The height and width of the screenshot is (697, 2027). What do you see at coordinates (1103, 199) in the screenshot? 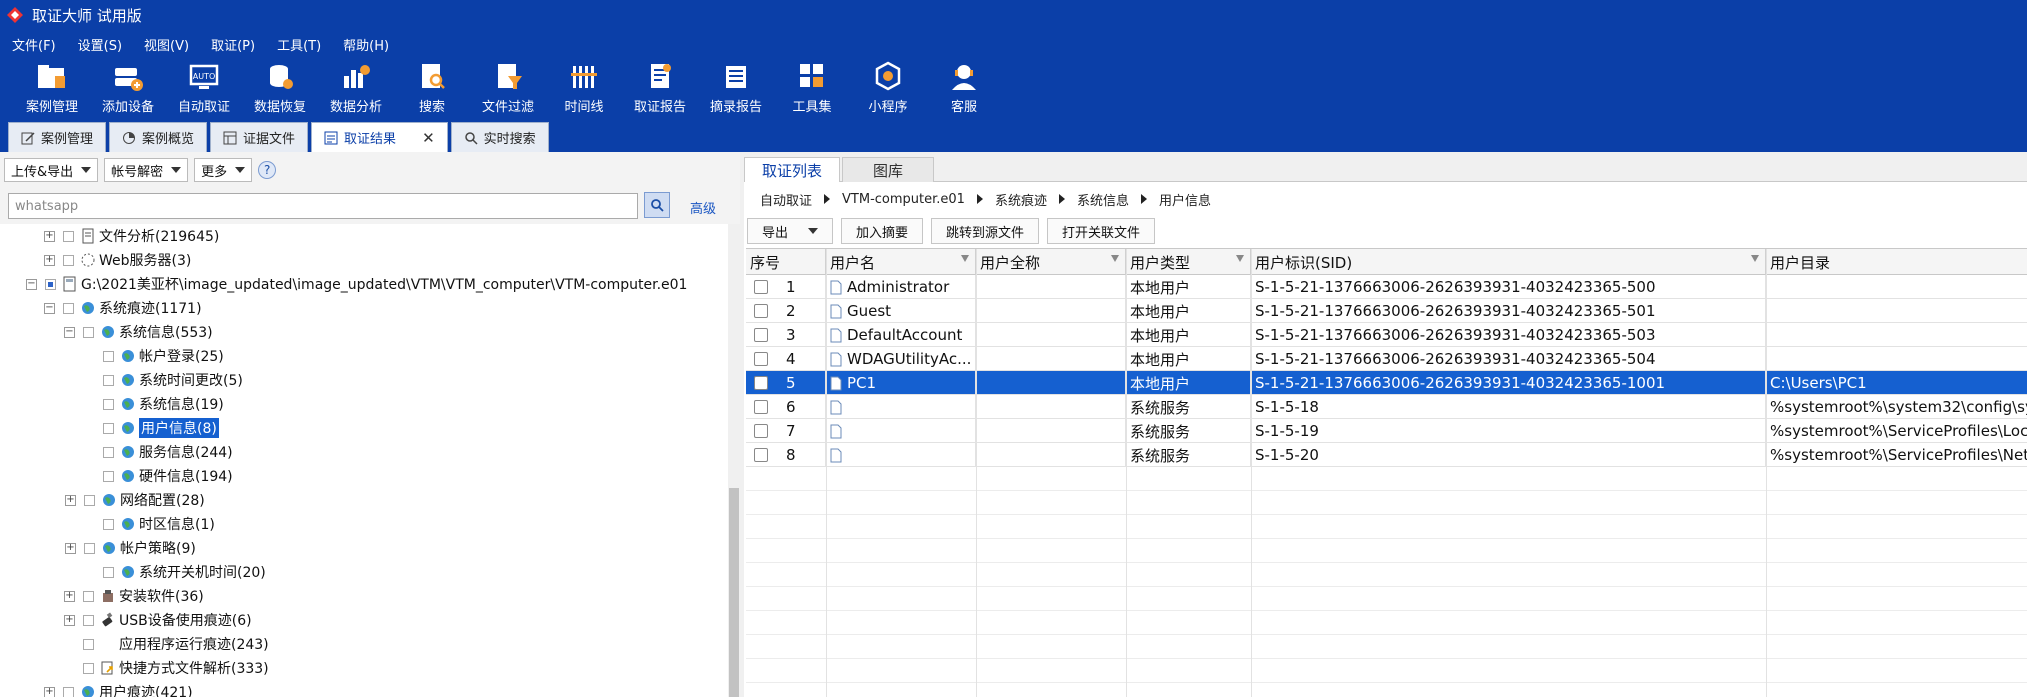
I see `breadcrumb-item: 系统信息` at bounding box center [1103, 199].